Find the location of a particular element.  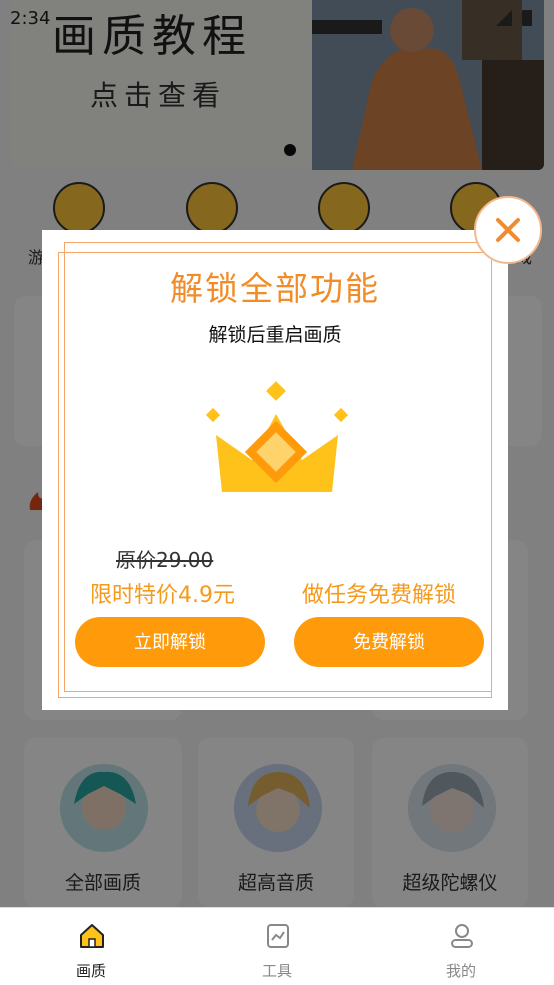

promo-price: 限时特价4.9元 is located at coordinates (162, 595).